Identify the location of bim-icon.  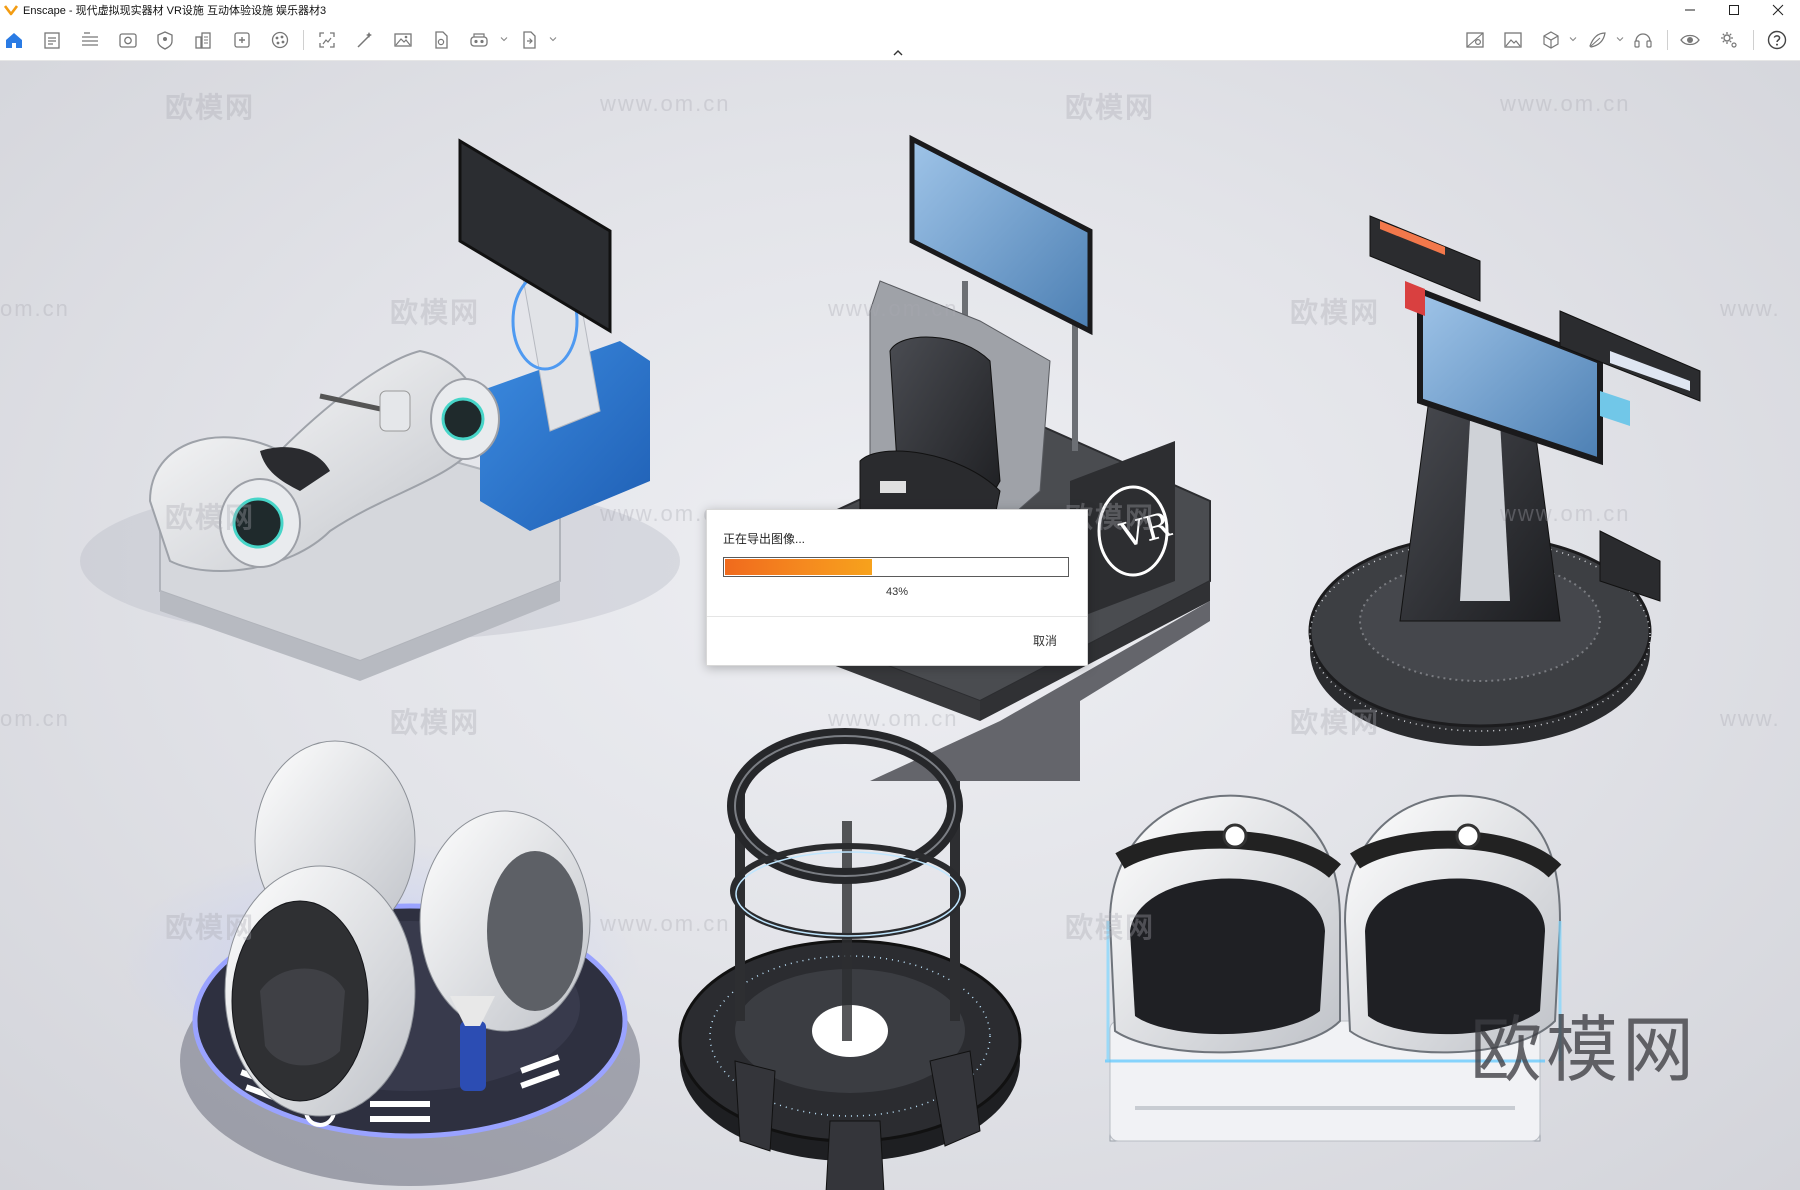
(90, 39).